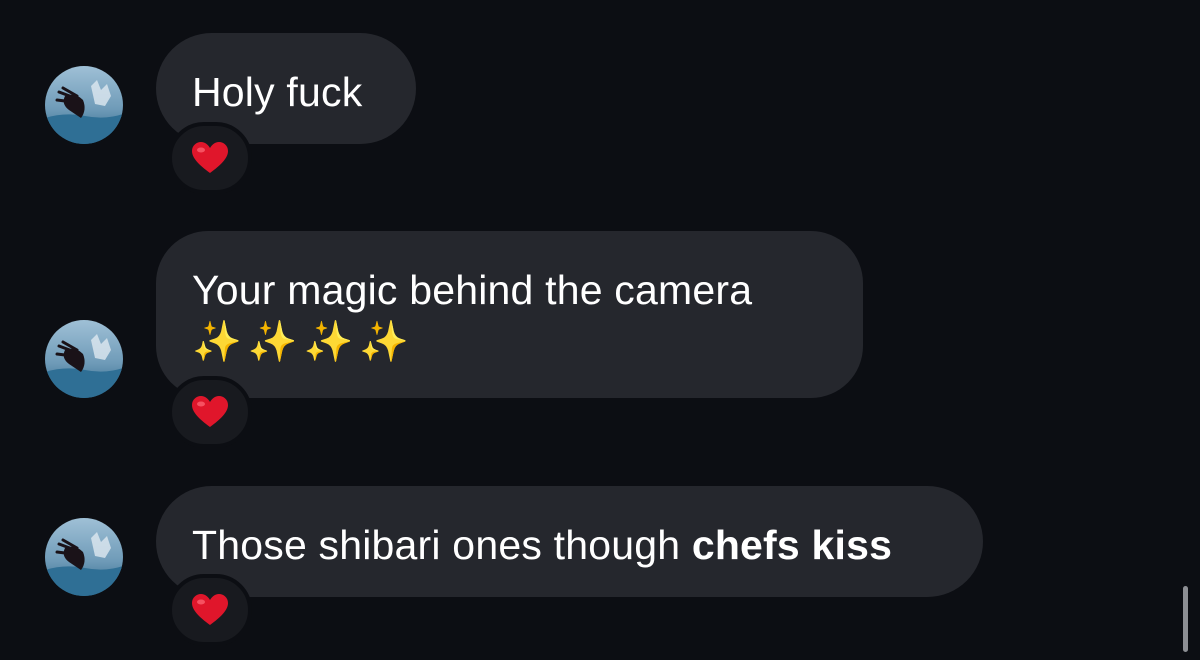  Describe the element at coordinates (1185, 619) in the screenshot. I see `scrollbar-thumb` at that location.